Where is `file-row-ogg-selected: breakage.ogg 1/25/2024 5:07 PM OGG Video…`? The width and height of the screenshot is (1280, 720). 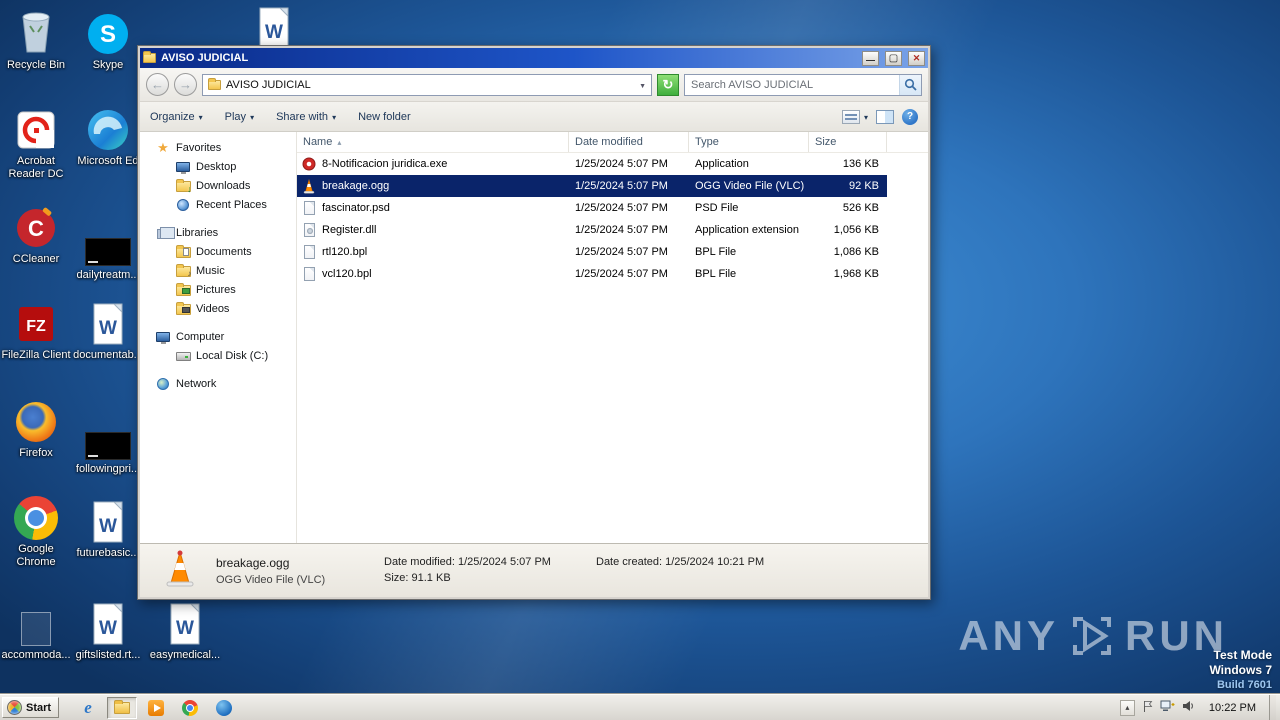
file-row-ogg-selected: breakage.ogg 1/25/2024 5:07 PM OGG Video… is located at coordinates (592, 186).